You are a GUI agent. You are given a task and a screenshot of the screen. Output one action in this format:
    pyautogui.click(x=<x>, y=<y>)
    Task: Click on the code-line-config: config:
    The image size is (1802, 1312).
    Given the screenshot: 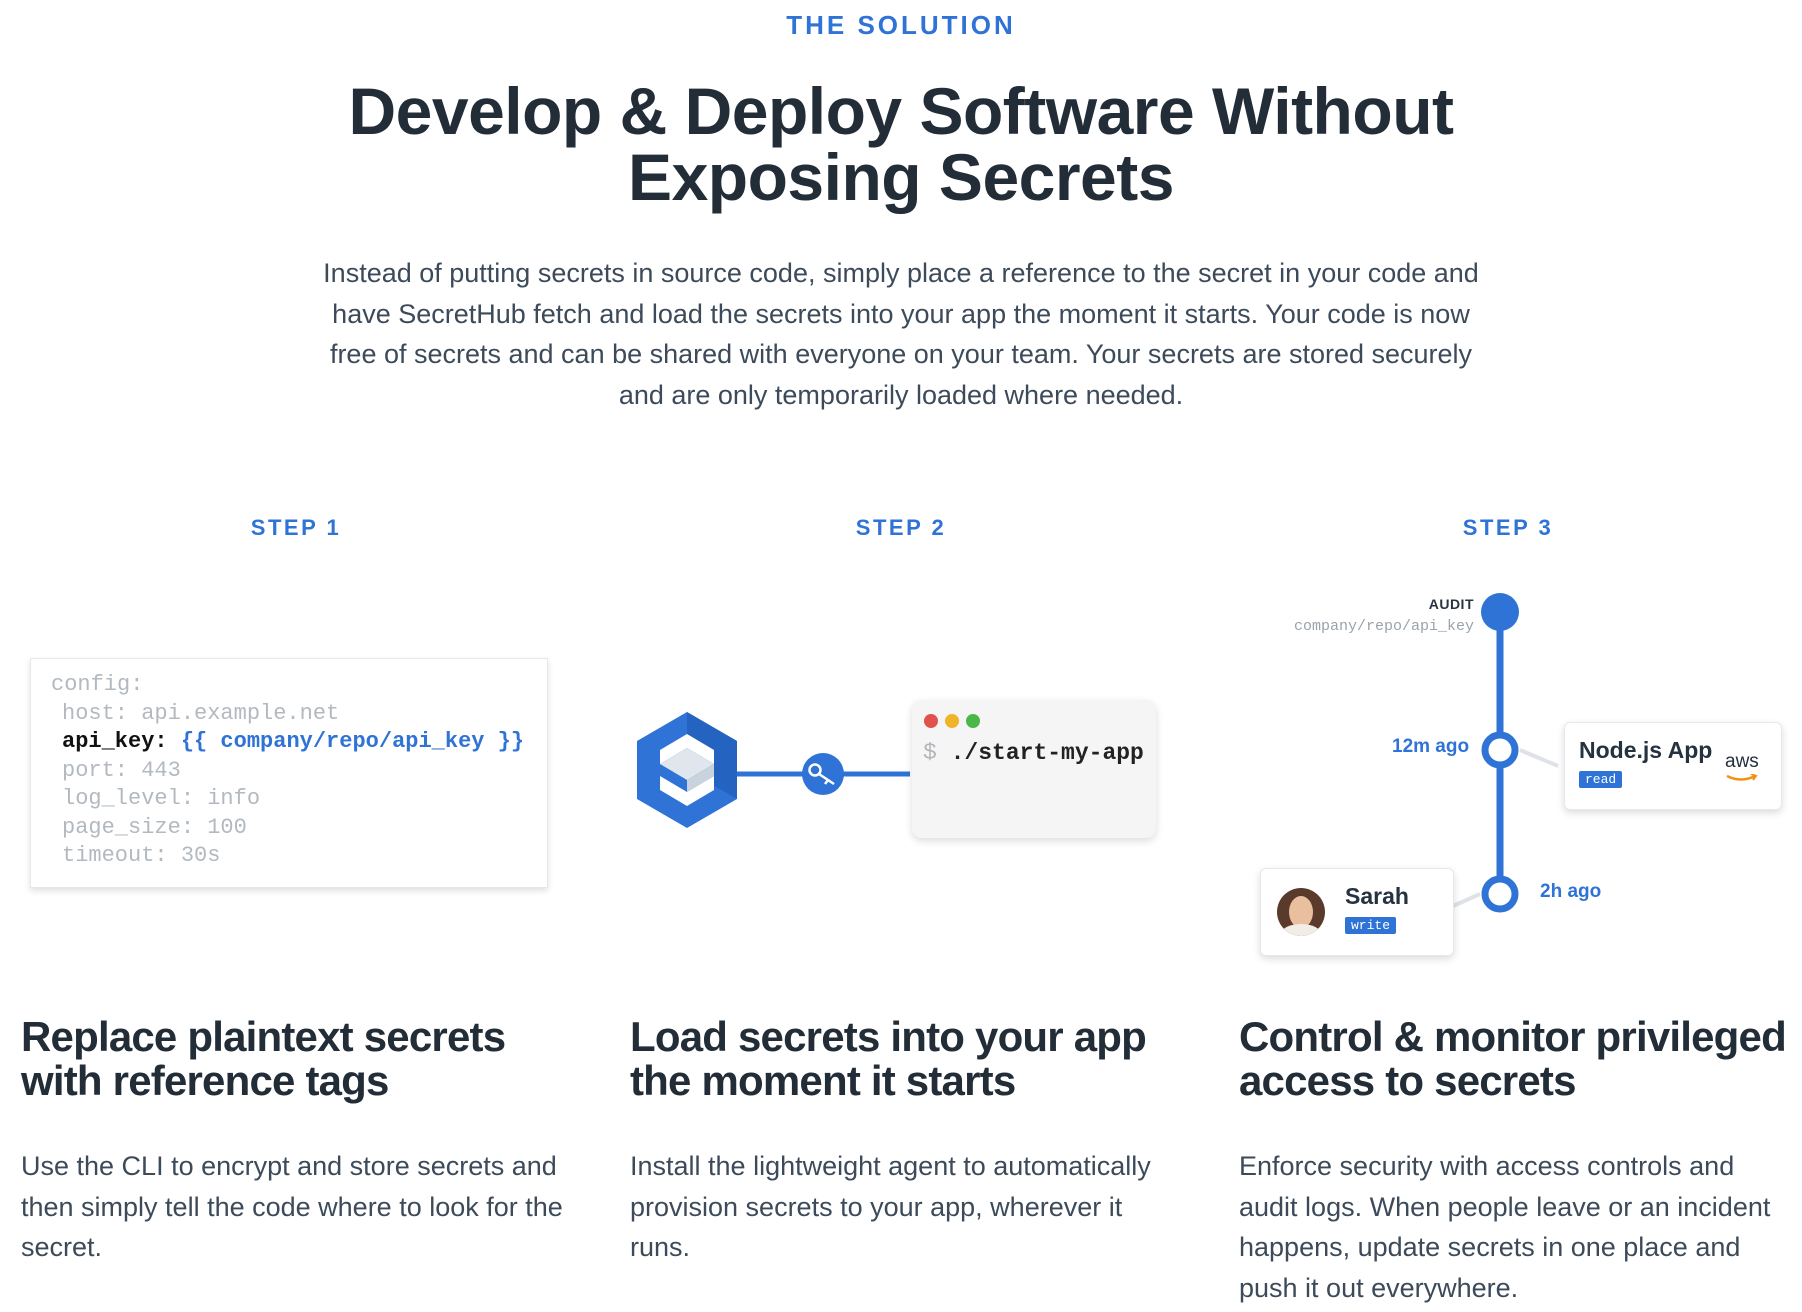 What is the action you would take?
    pyautogui.click(x=97, y=684)
    